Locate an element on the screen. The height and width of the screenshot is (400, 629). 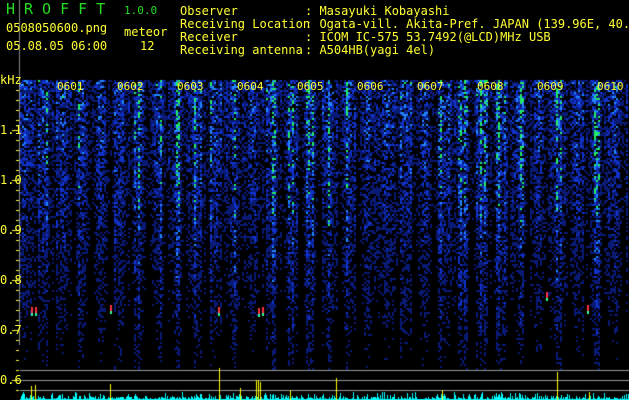
time-label: 0610 is located at coordinates (610, 86).